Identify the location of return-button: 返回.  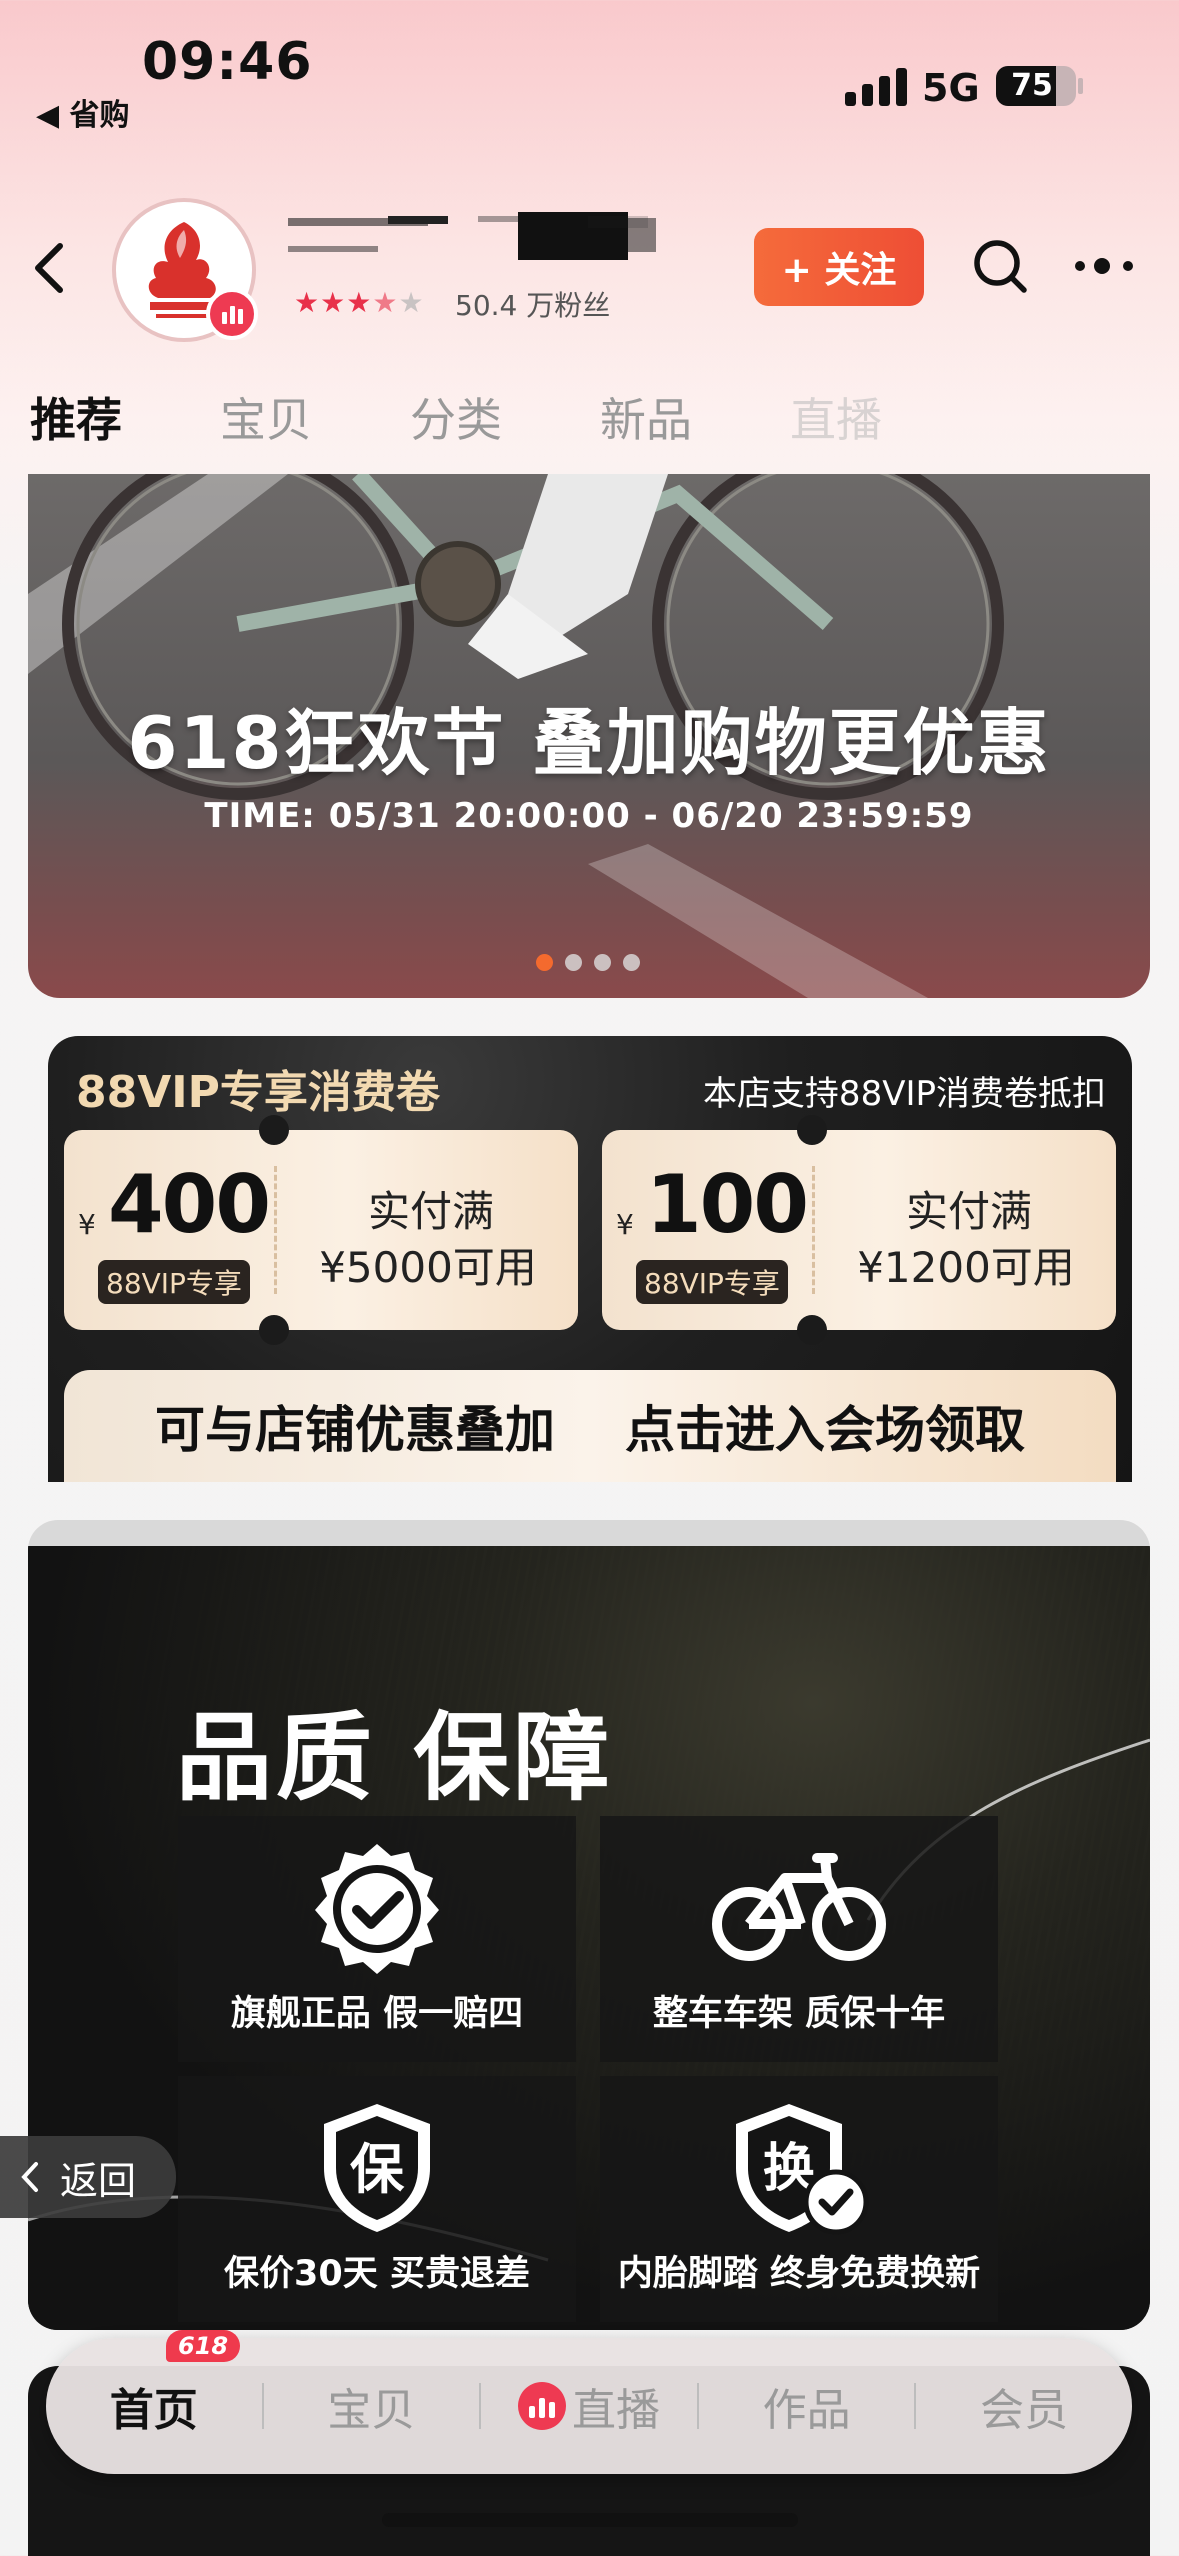
(88, 2177).